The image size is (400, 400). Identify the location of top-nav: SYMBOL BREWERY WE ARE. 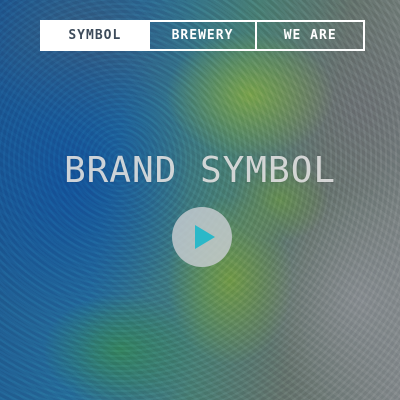
(202, 35).